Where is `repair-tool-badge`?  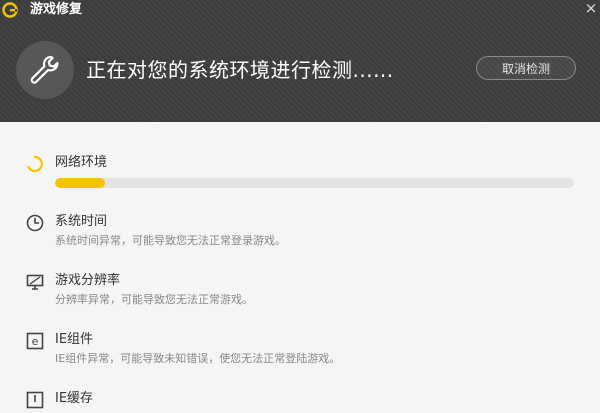 repair-tool-badge is located at coordinates (45, 70).